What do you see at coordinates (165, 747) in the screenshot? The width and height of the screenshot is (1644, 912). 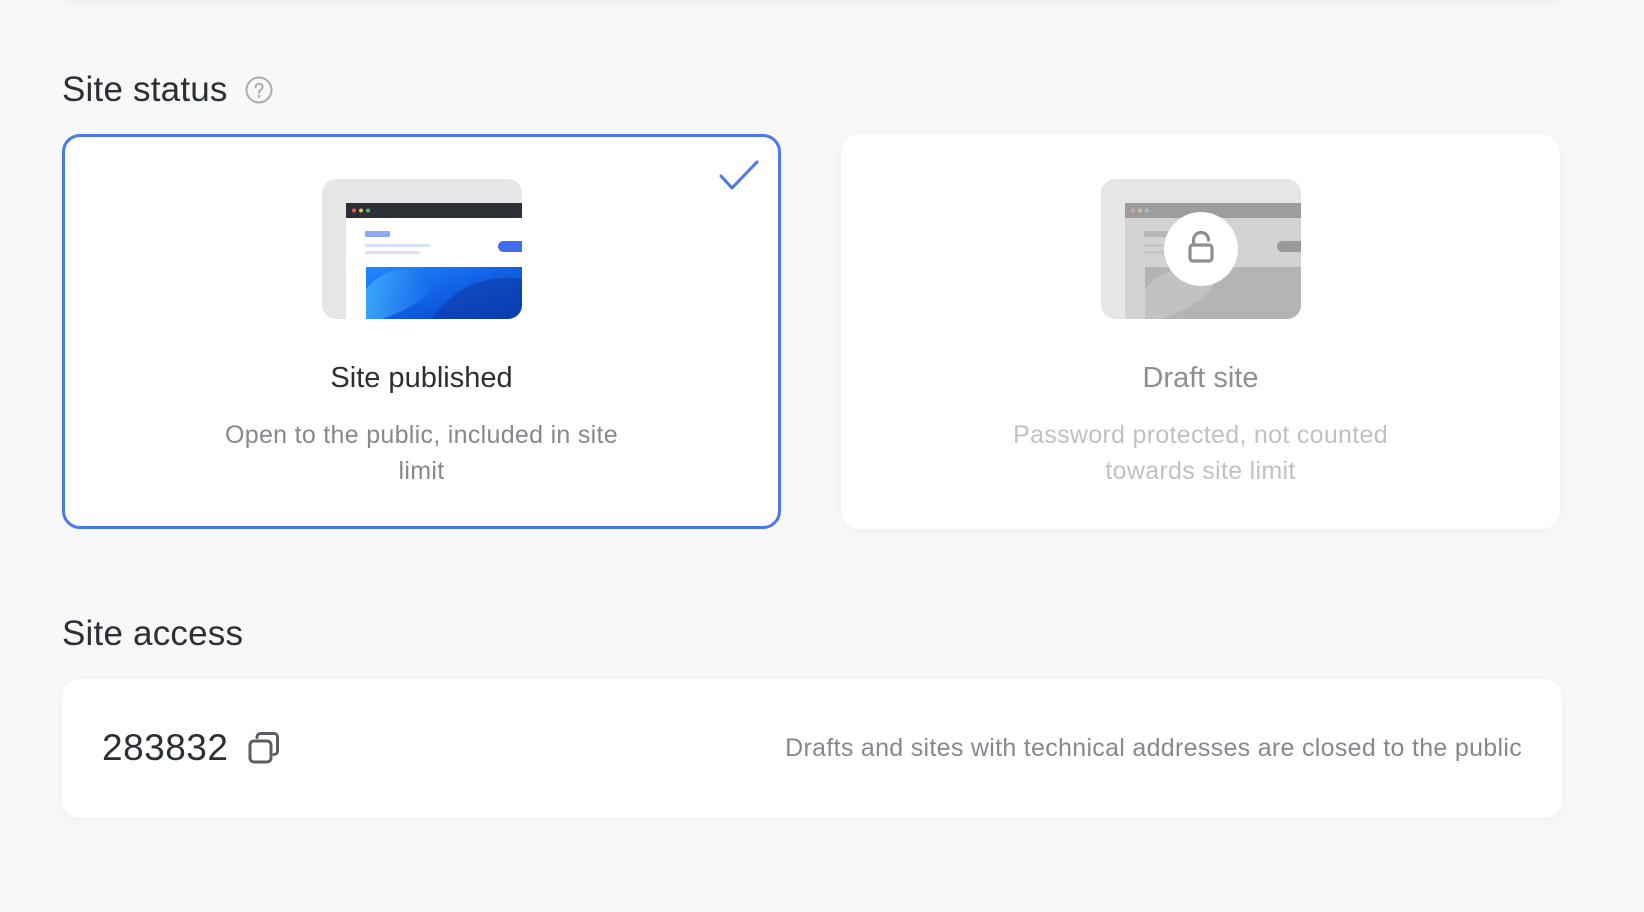 I see `access-code: 283832` at bounding box center [165, 747].